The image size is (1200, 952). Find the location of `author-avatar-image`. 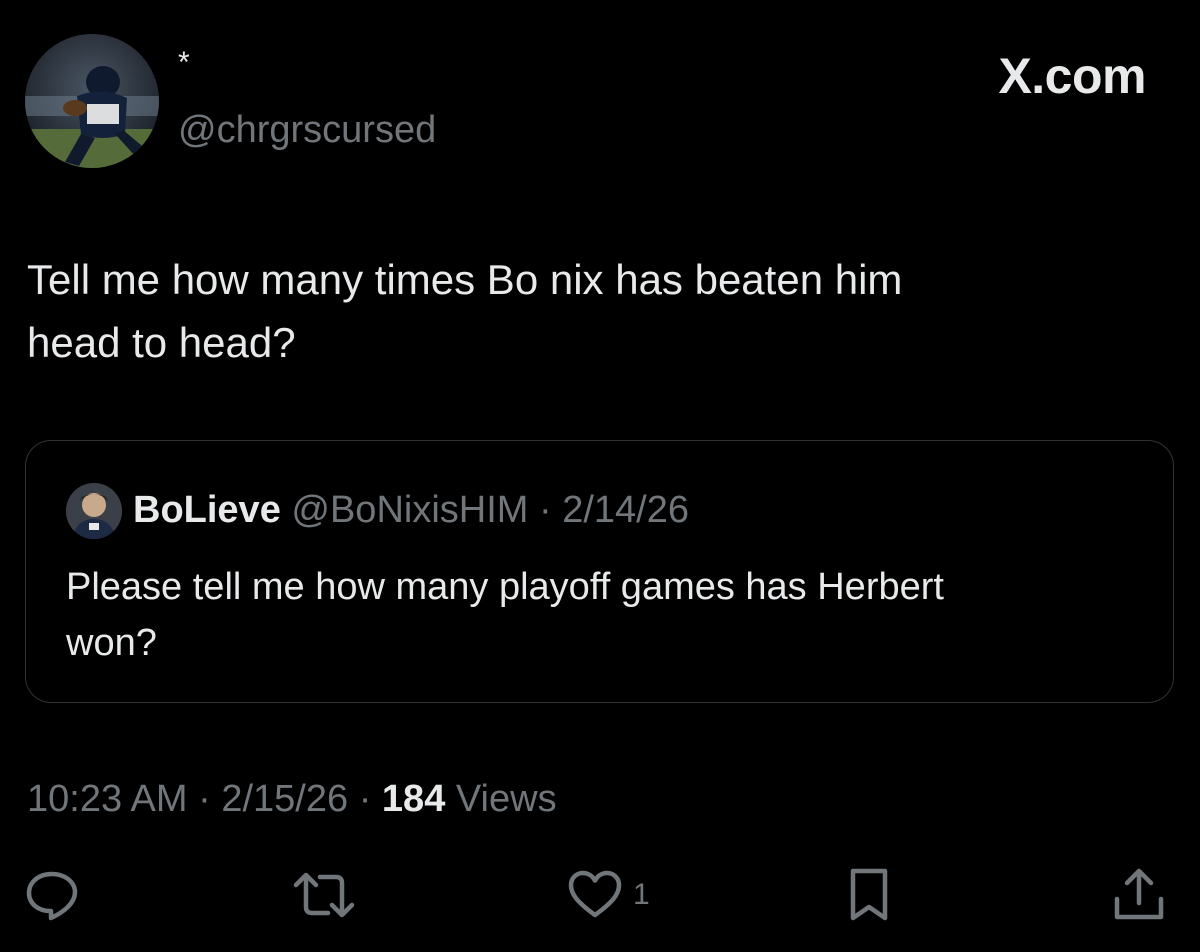

author-avatar-image is located at coordinates (92, 101).